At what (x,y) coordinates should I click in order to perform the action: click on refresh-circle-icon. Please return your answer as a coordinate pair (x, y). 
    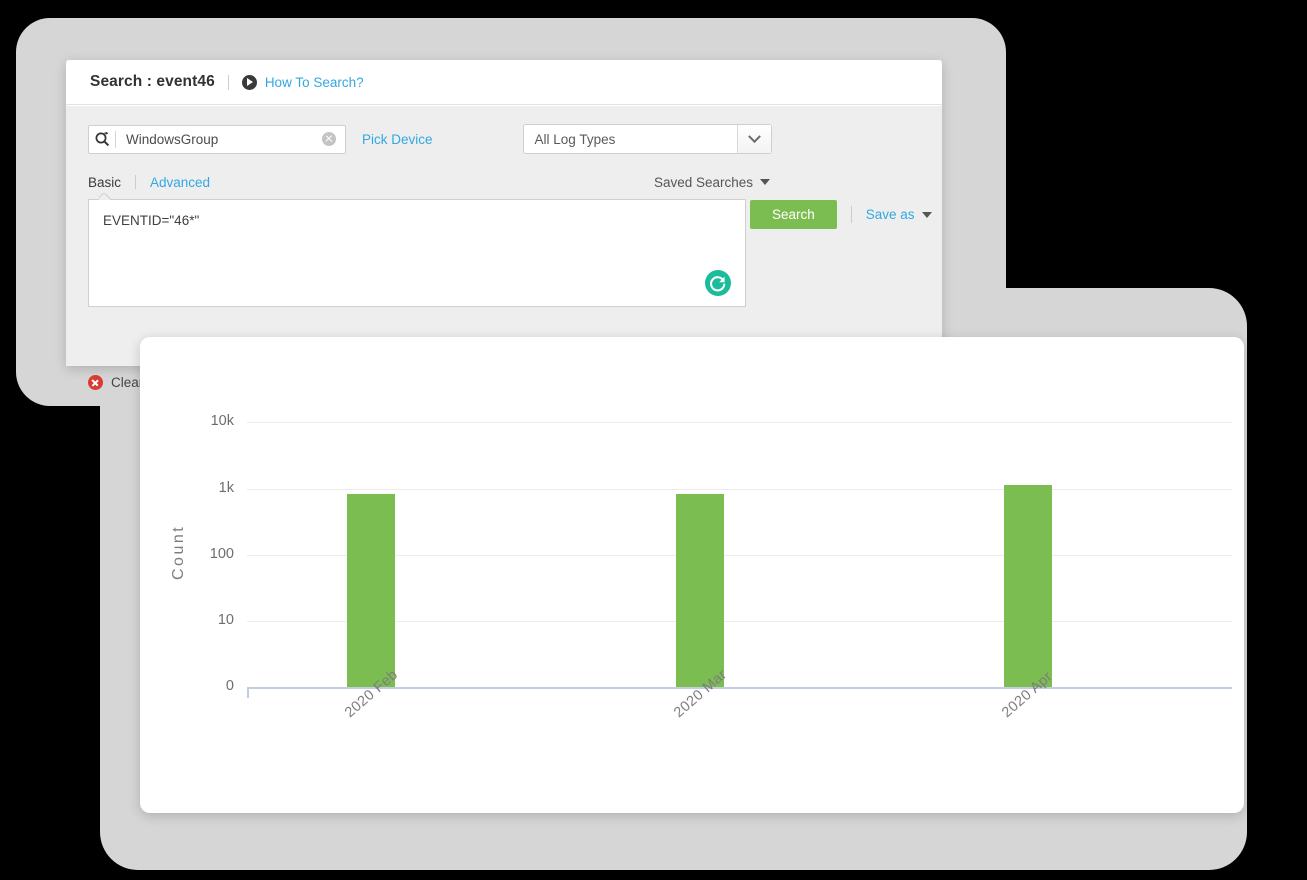
    Looking at the image, I should click on (718, 283).